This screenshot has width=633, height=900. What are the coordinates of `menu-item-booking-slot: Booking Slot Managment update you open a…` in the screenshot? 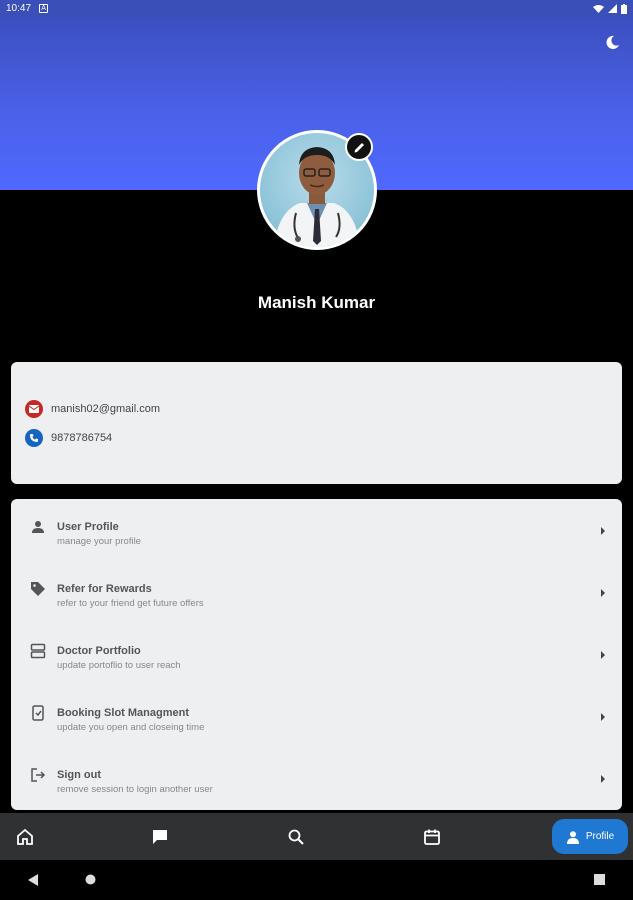 It's located at (316, 718).